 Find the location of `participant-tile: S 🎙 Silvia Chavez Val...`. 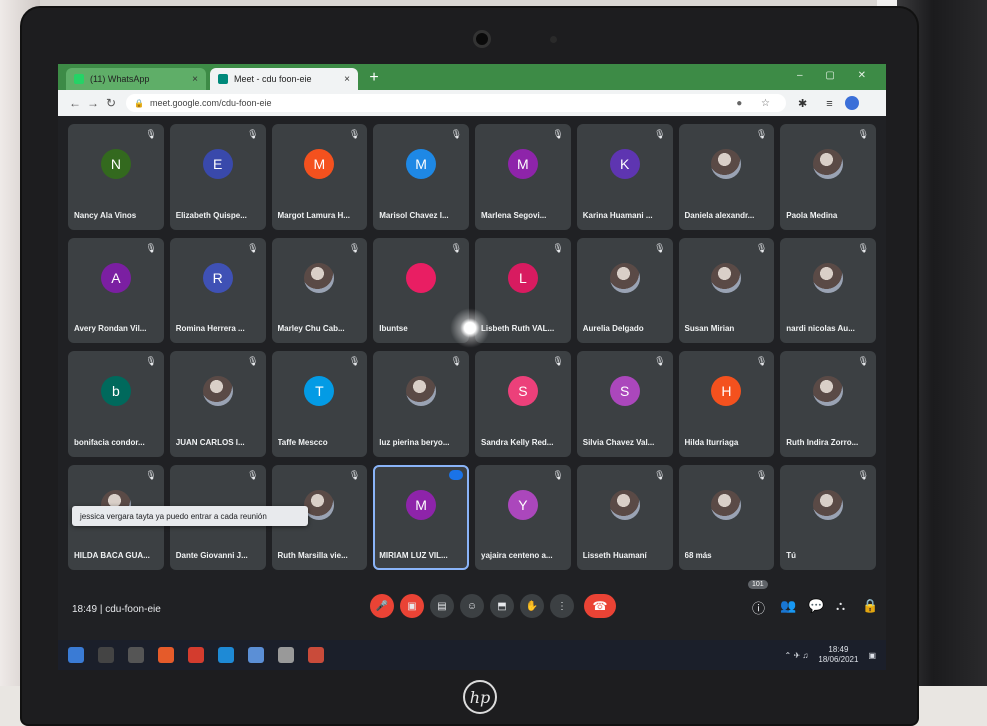

participant-tile: S 🎙 Silvia Chavez Val... is located at coordinates (624, 404).